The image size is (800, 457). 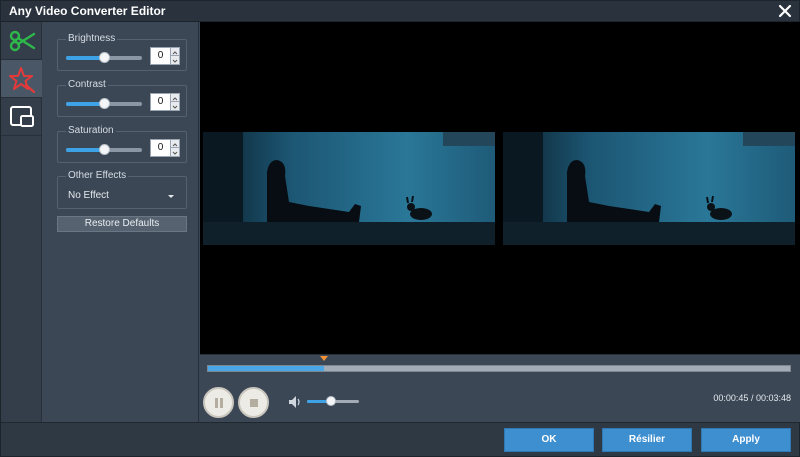 What do you see at coordinates (88, 195) in the screenshot?
I see `other-effects-selected: No Effect` at bounding box center [88, 195].